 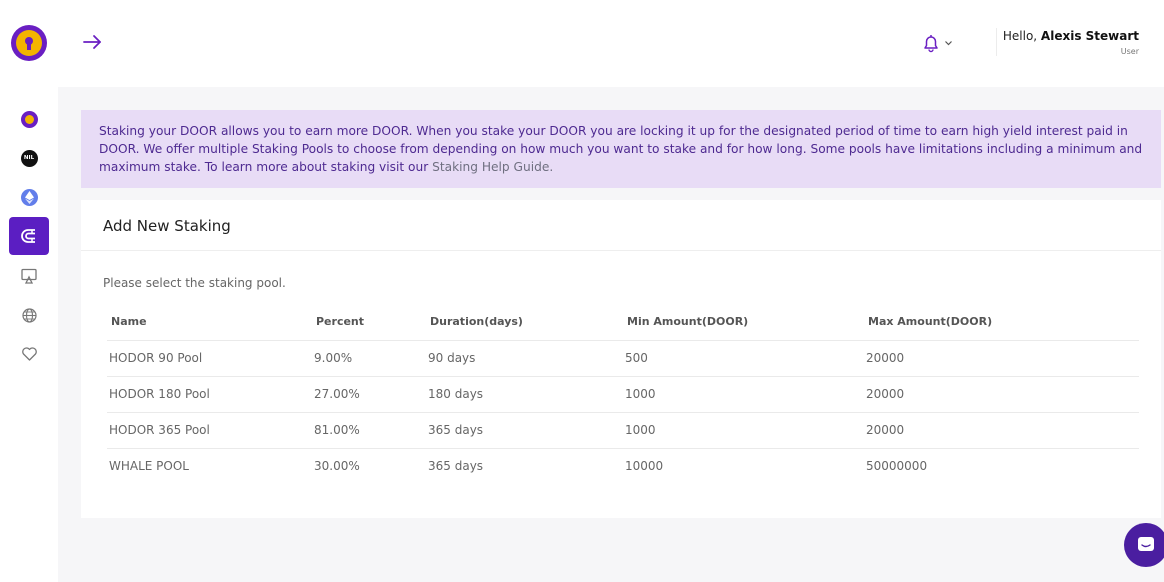 I want to click on user-role: User, so click(x=1129, y=51).